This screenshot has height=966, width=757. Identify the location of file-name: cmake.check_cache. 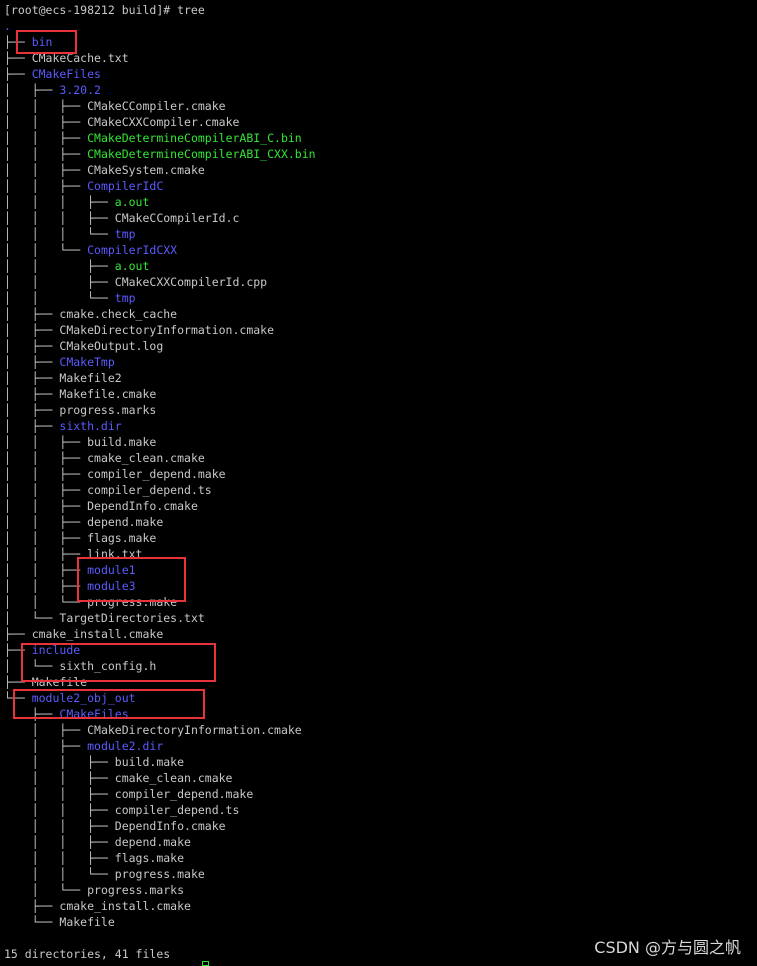
(118, 314).